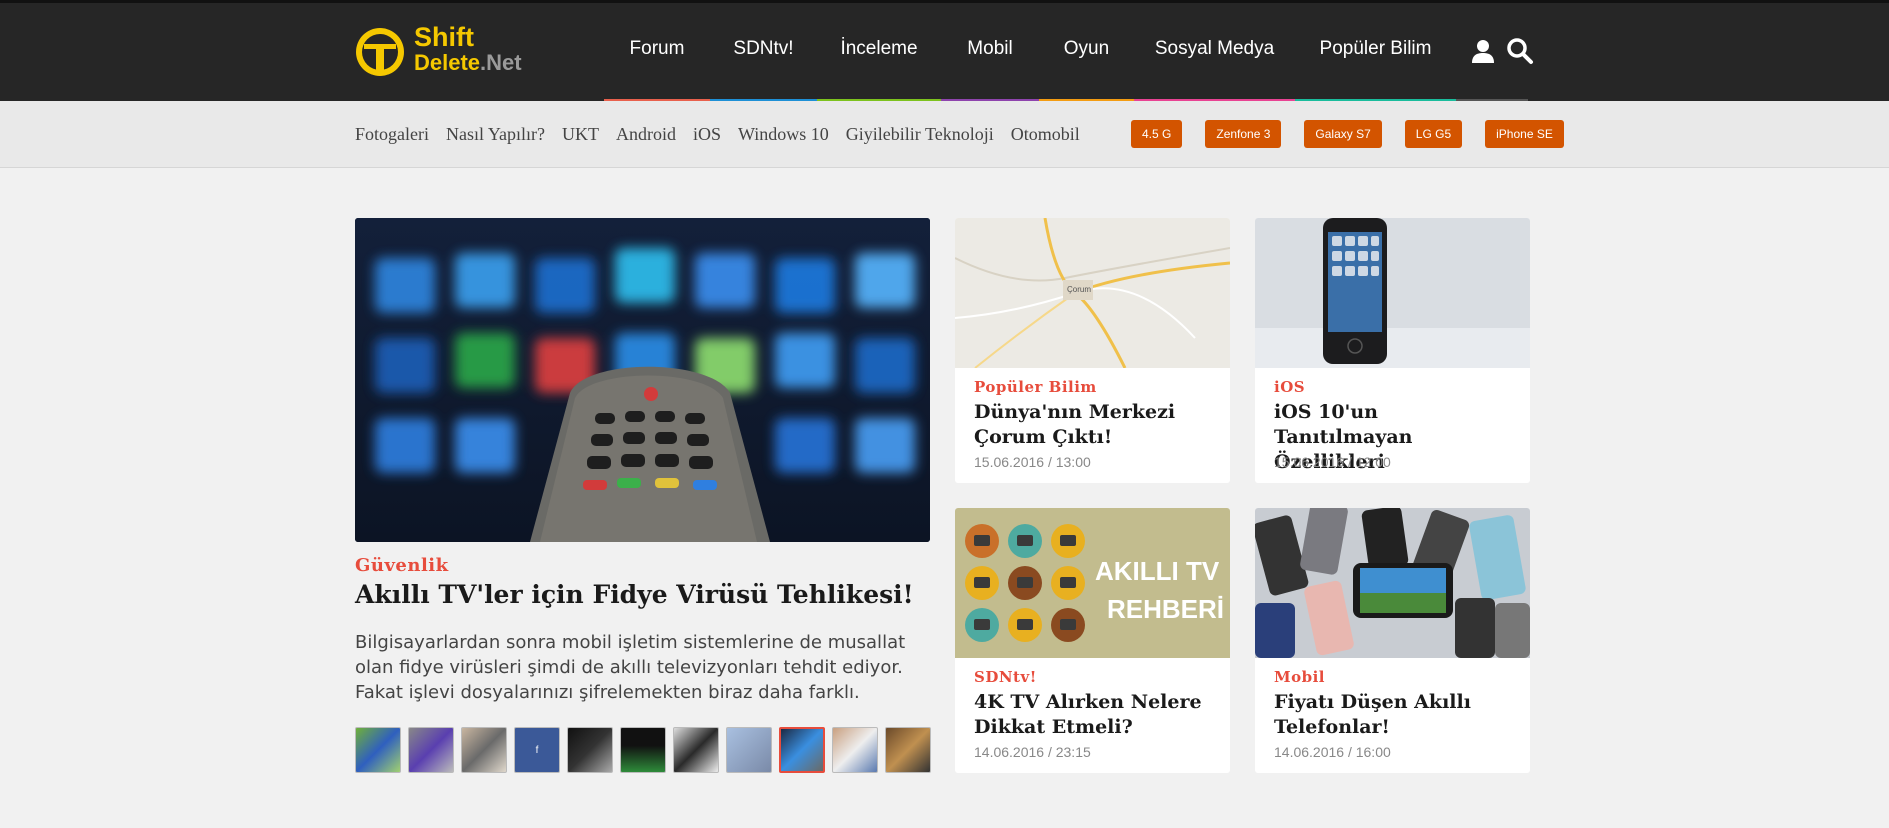  I want to click on nav-item-forum: Forum, so click(657, 53).